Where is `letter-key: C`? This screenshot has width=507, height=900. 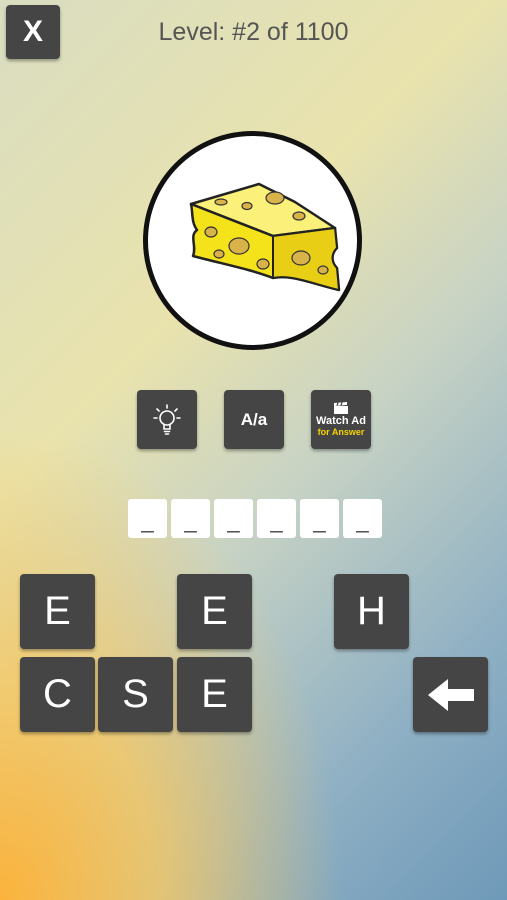
letter-key: C is located at coordinates (57, 694).